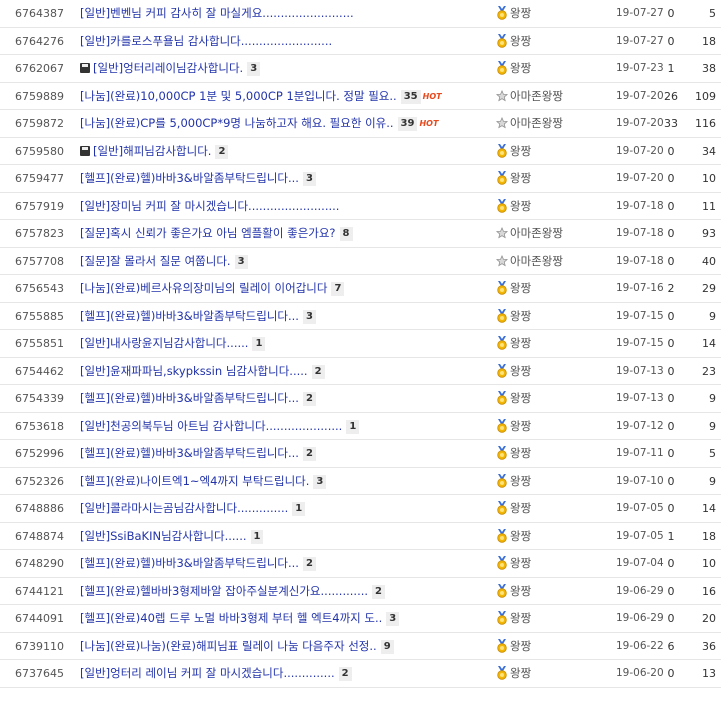  I want to click on post-title-link: [일반]해피님감사합니다. 2, so click(285, 151).